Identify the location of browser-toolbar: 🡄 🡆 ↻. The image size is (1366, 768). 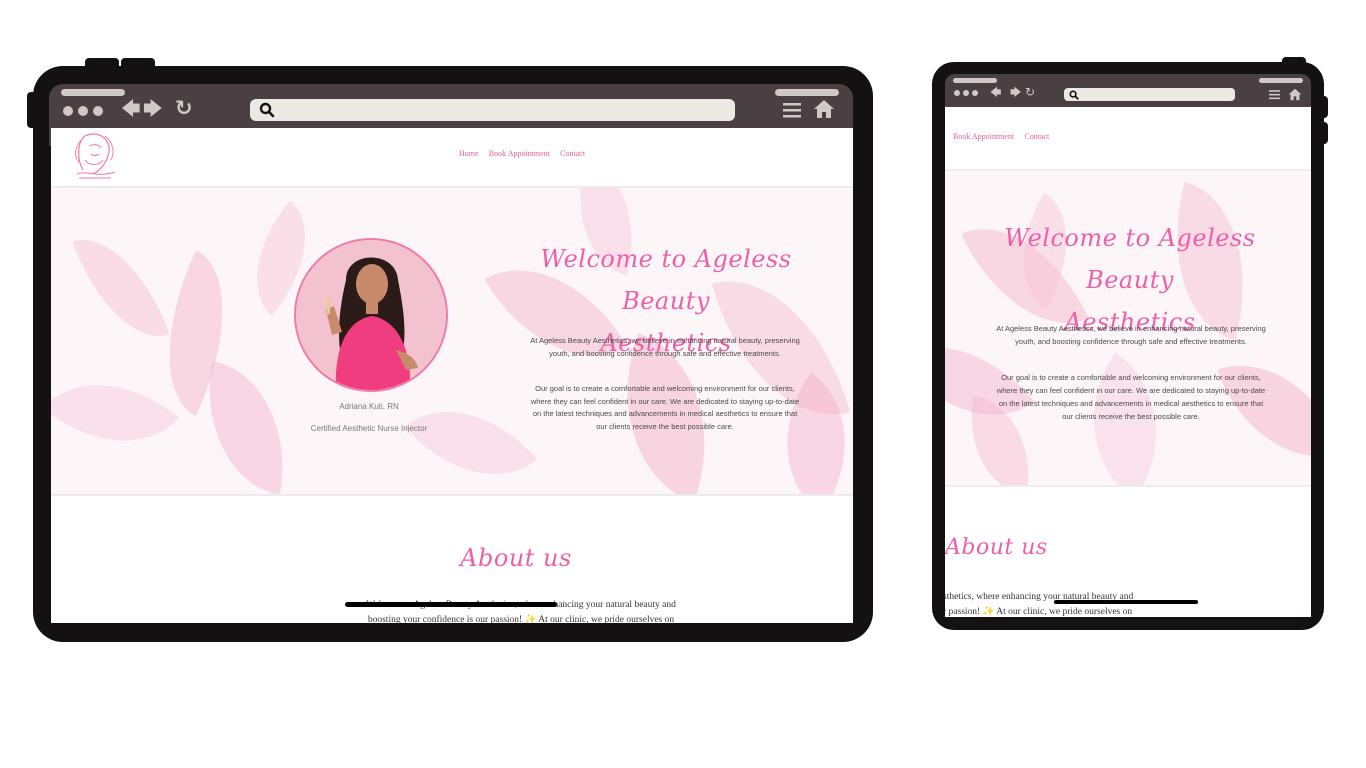
(1128, 91).